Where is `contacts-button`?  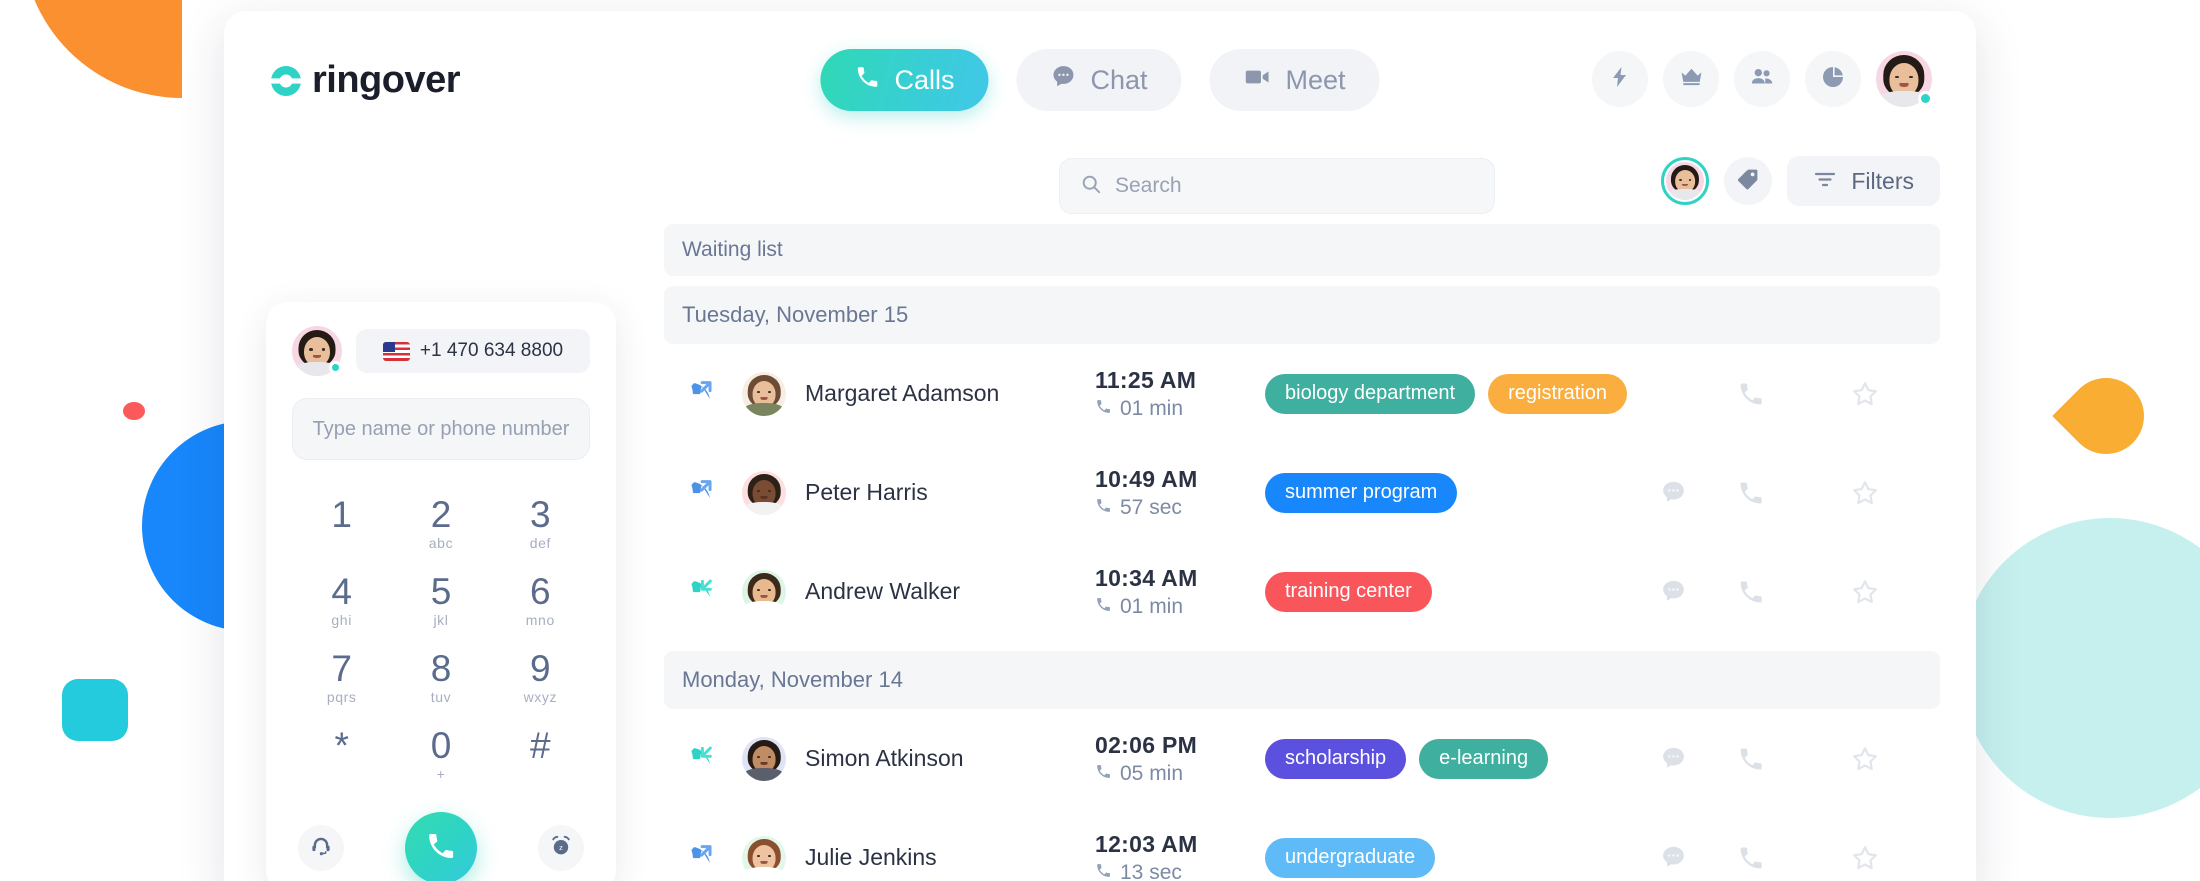 contacts-button is located at coordinates (1762, 79).